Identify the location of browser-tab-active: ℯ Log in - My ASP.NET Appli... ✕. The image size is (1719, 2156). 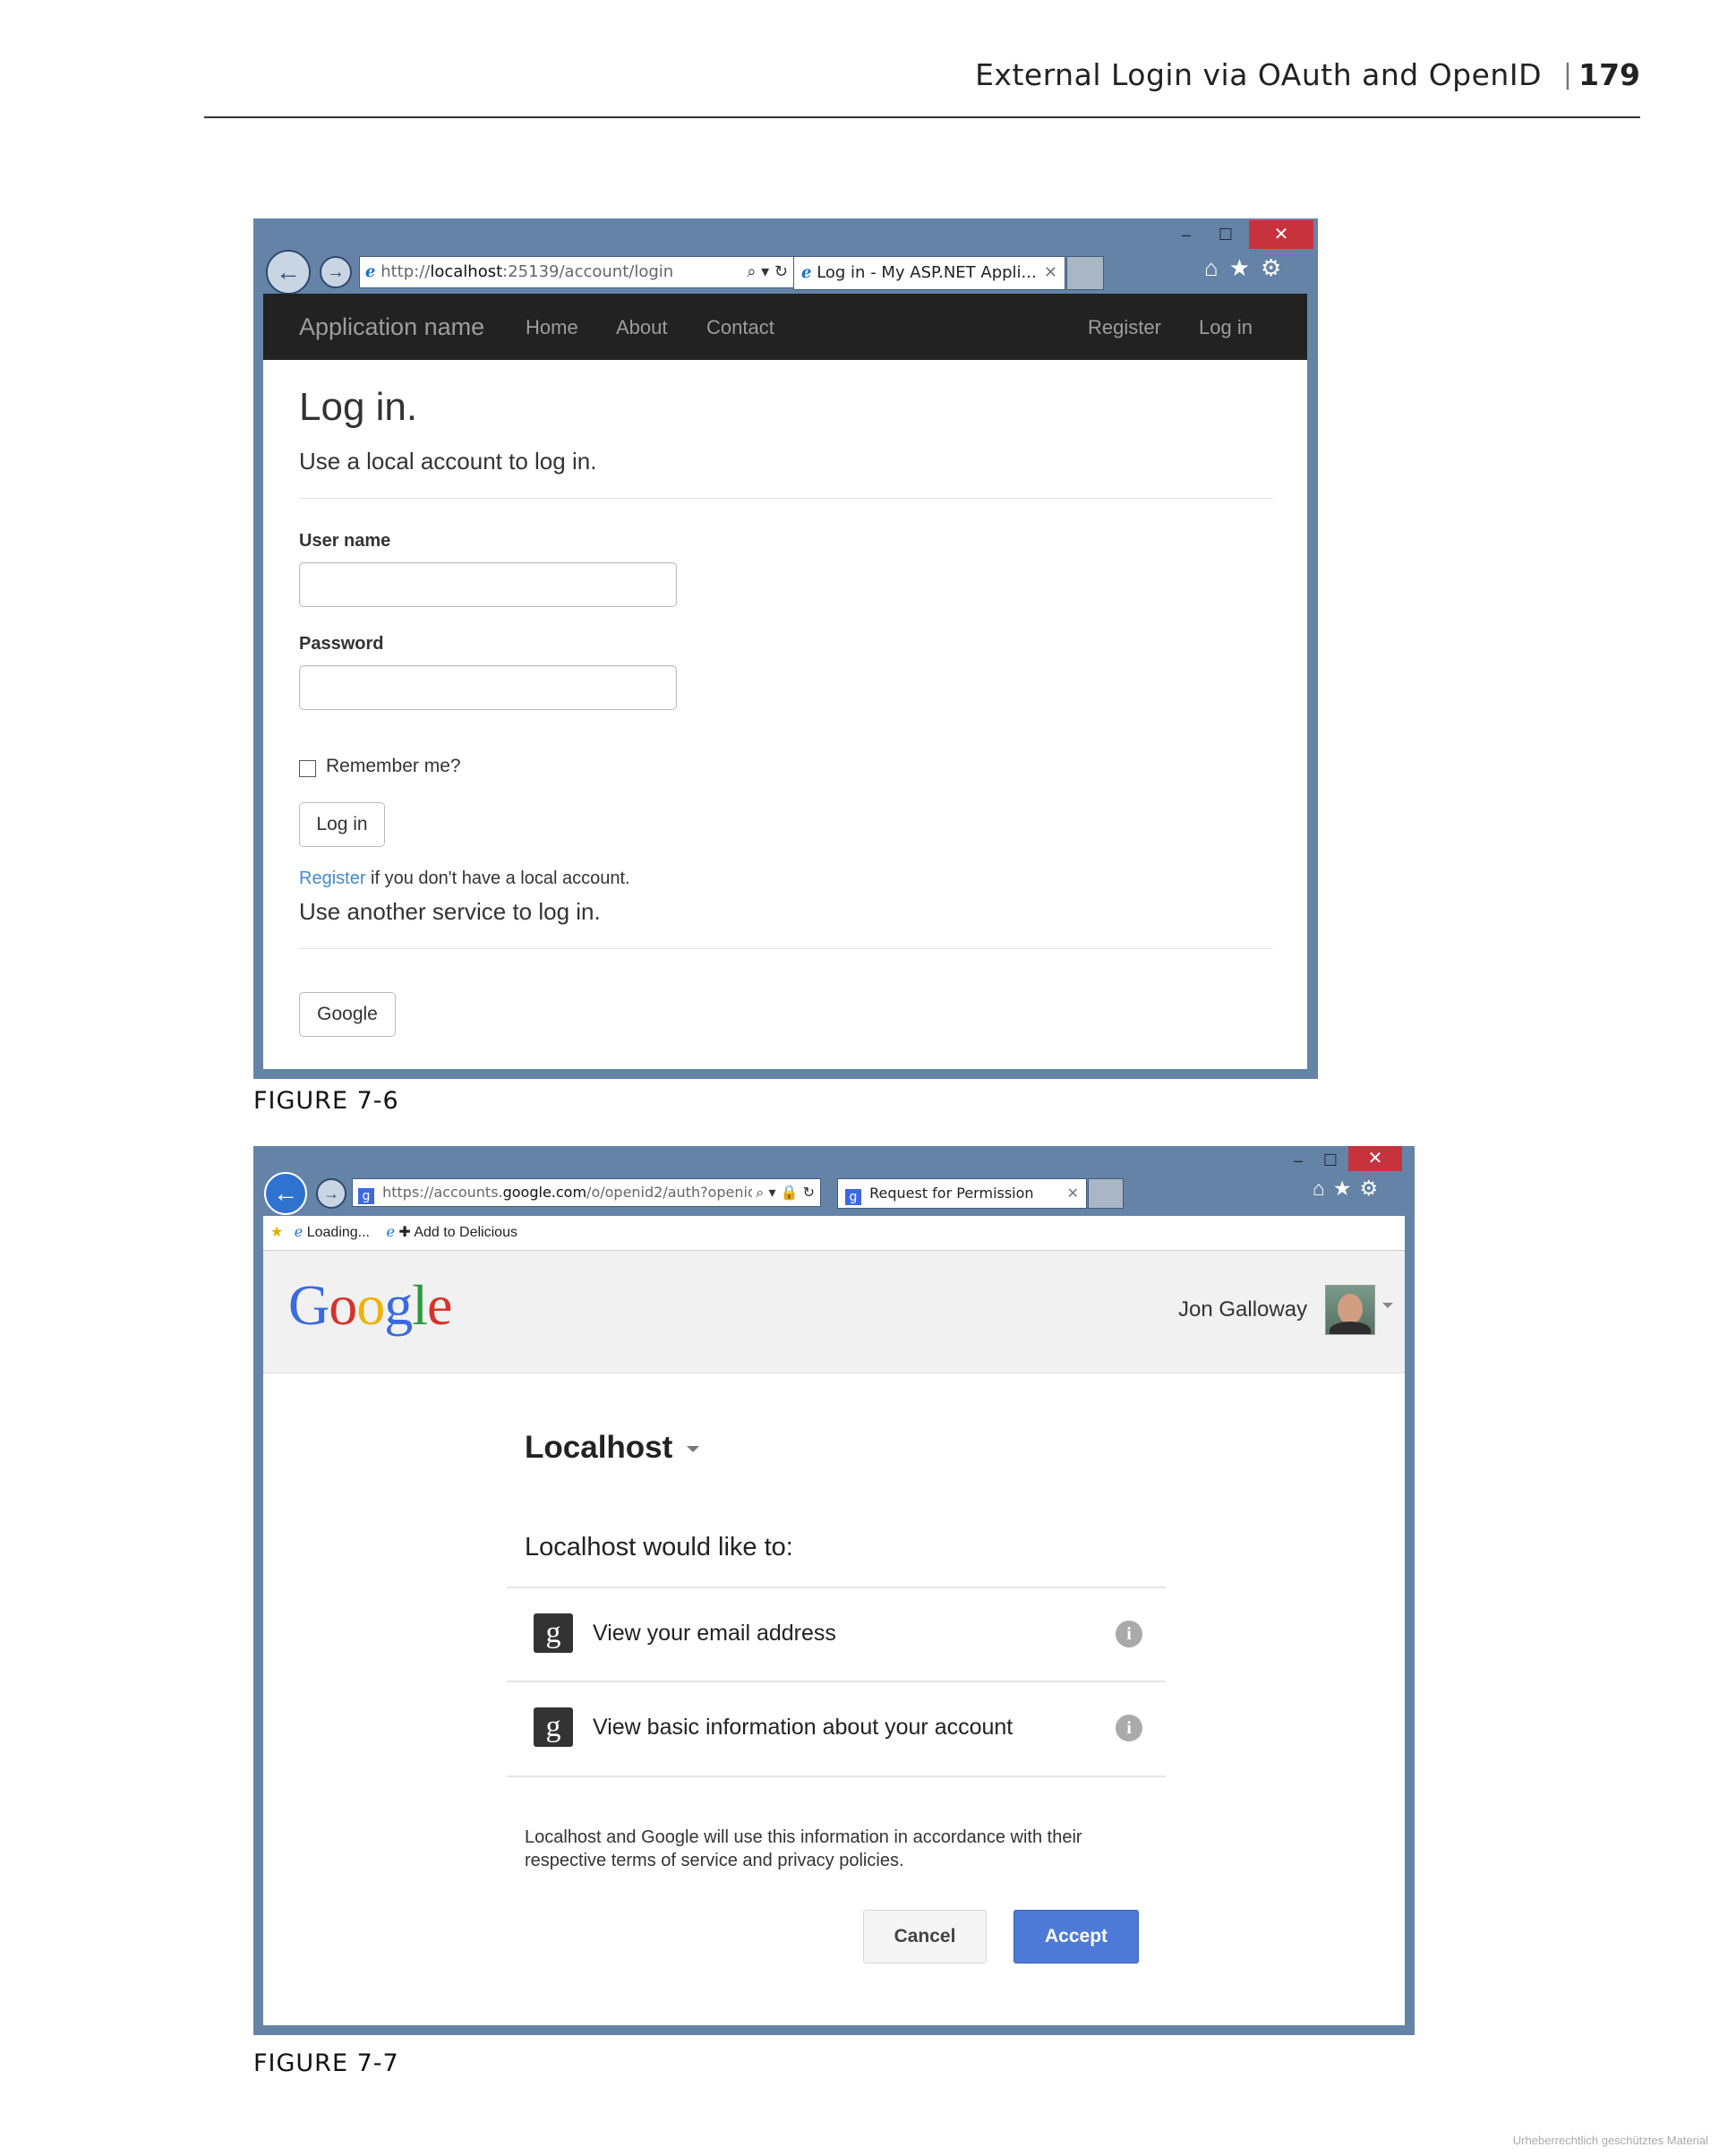
(929, 273).